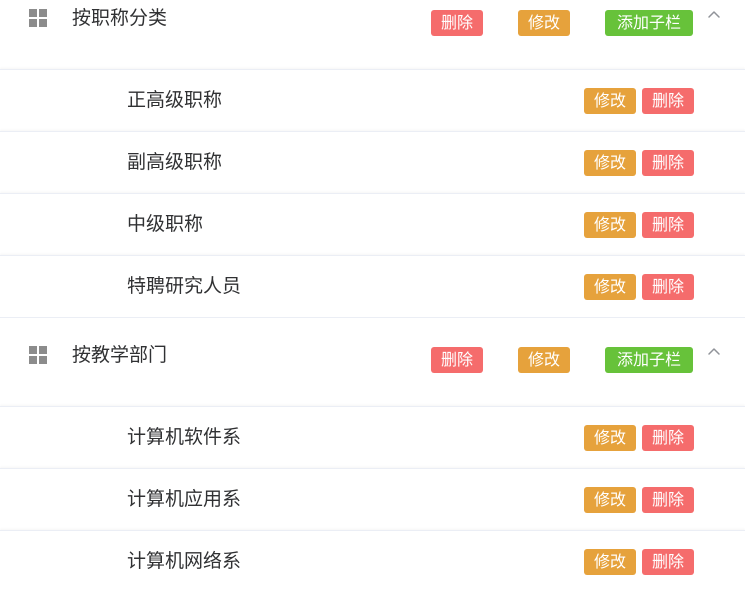 The image size is (745, 590). Describe the element at coordinates (184, 499) in the screenshot. I see `child-label: 计算机应用系` at that location.